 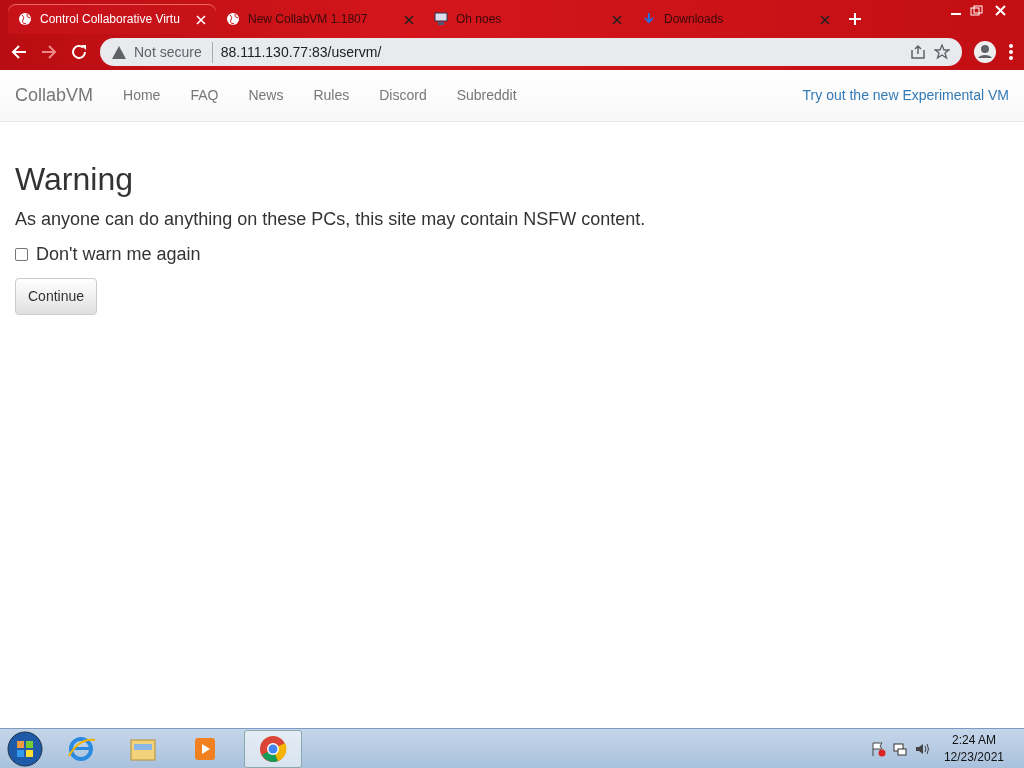 I want to click on warning-icon, so click(x=119, y=52).